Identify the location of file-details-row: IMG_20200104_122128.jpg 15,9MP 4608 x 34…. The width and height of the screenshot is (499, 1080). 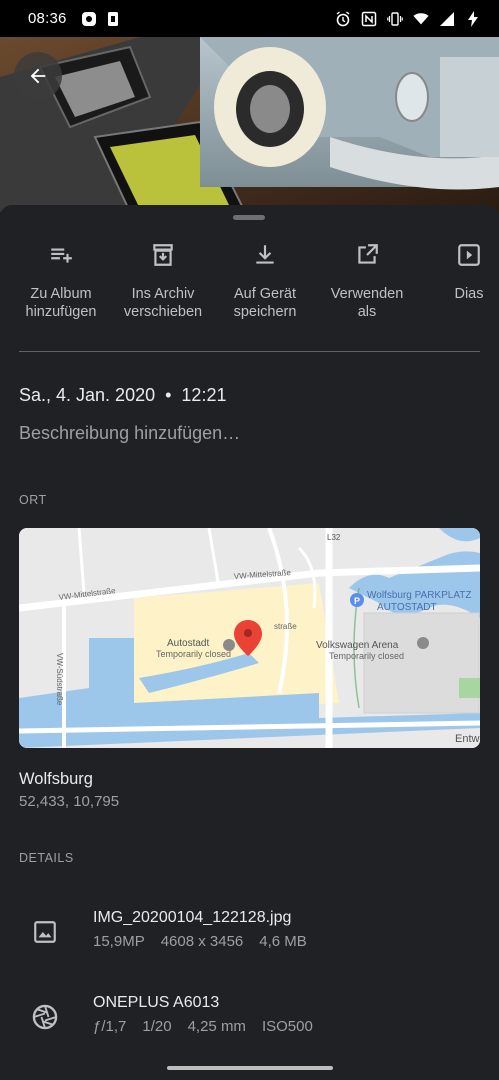
(249, 939).